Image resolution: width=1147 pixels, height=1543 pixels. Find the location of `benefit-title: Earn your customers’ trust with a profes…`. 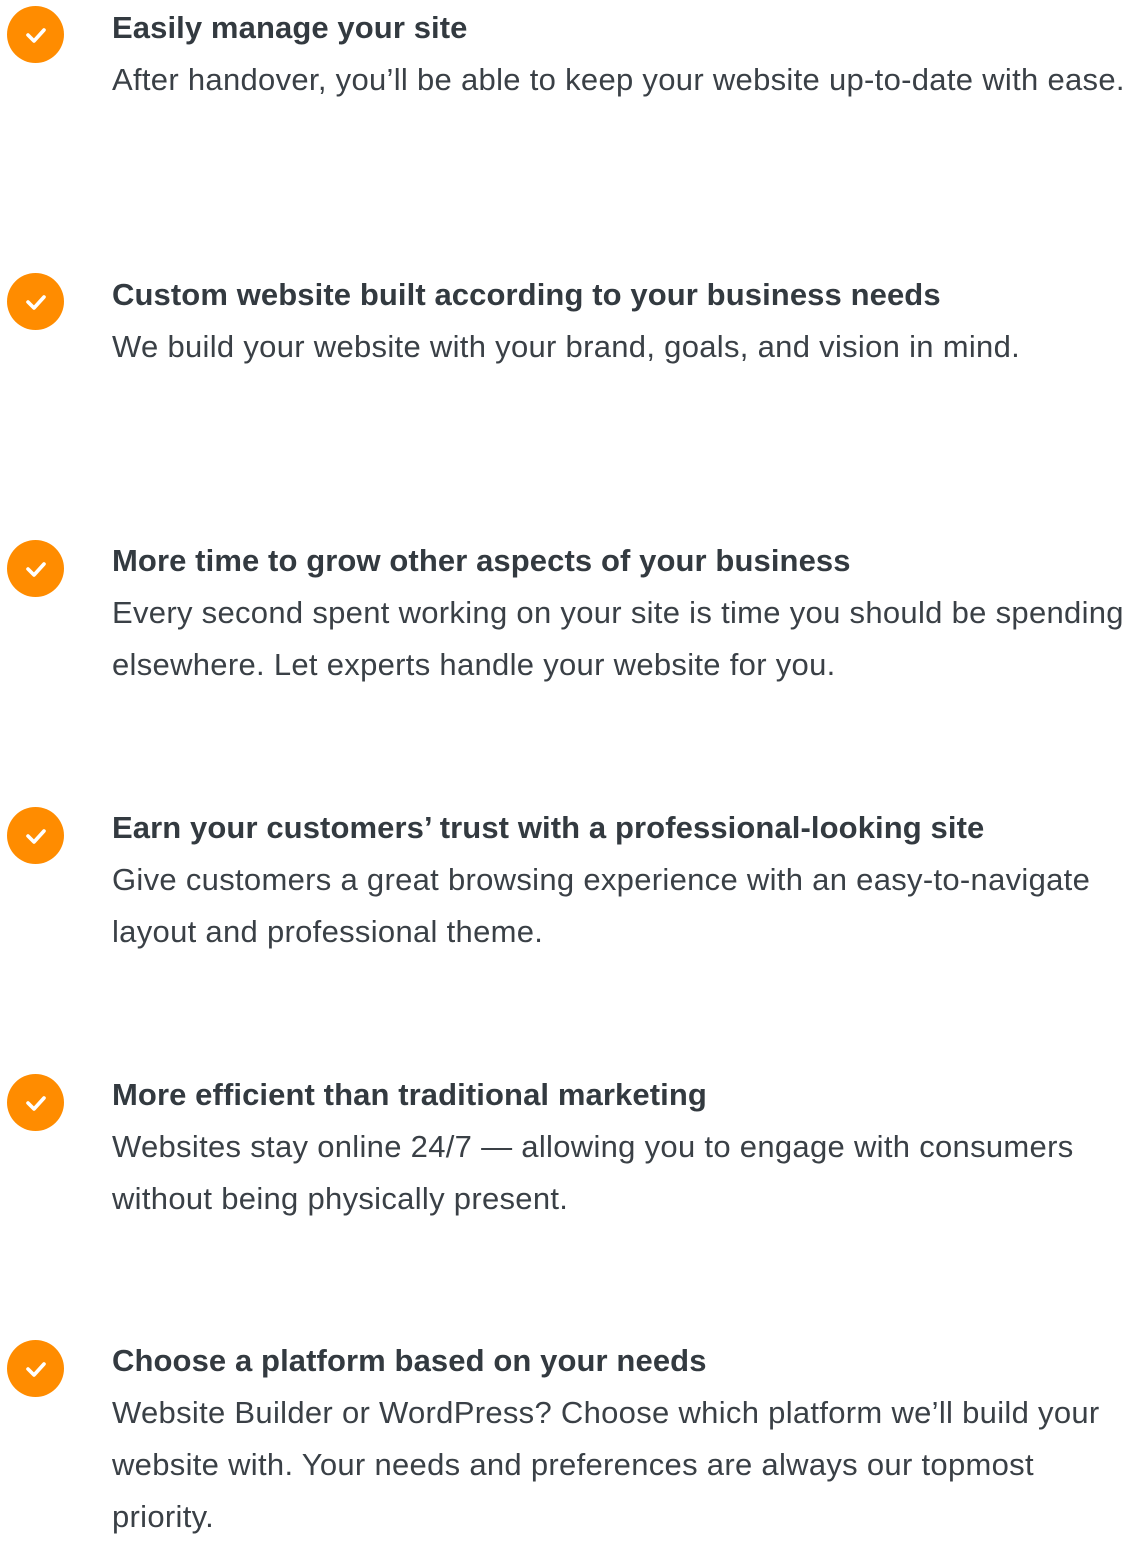

benefit-title: Earn your customers’ trust with a profes… is located at coordinates (548, 827).